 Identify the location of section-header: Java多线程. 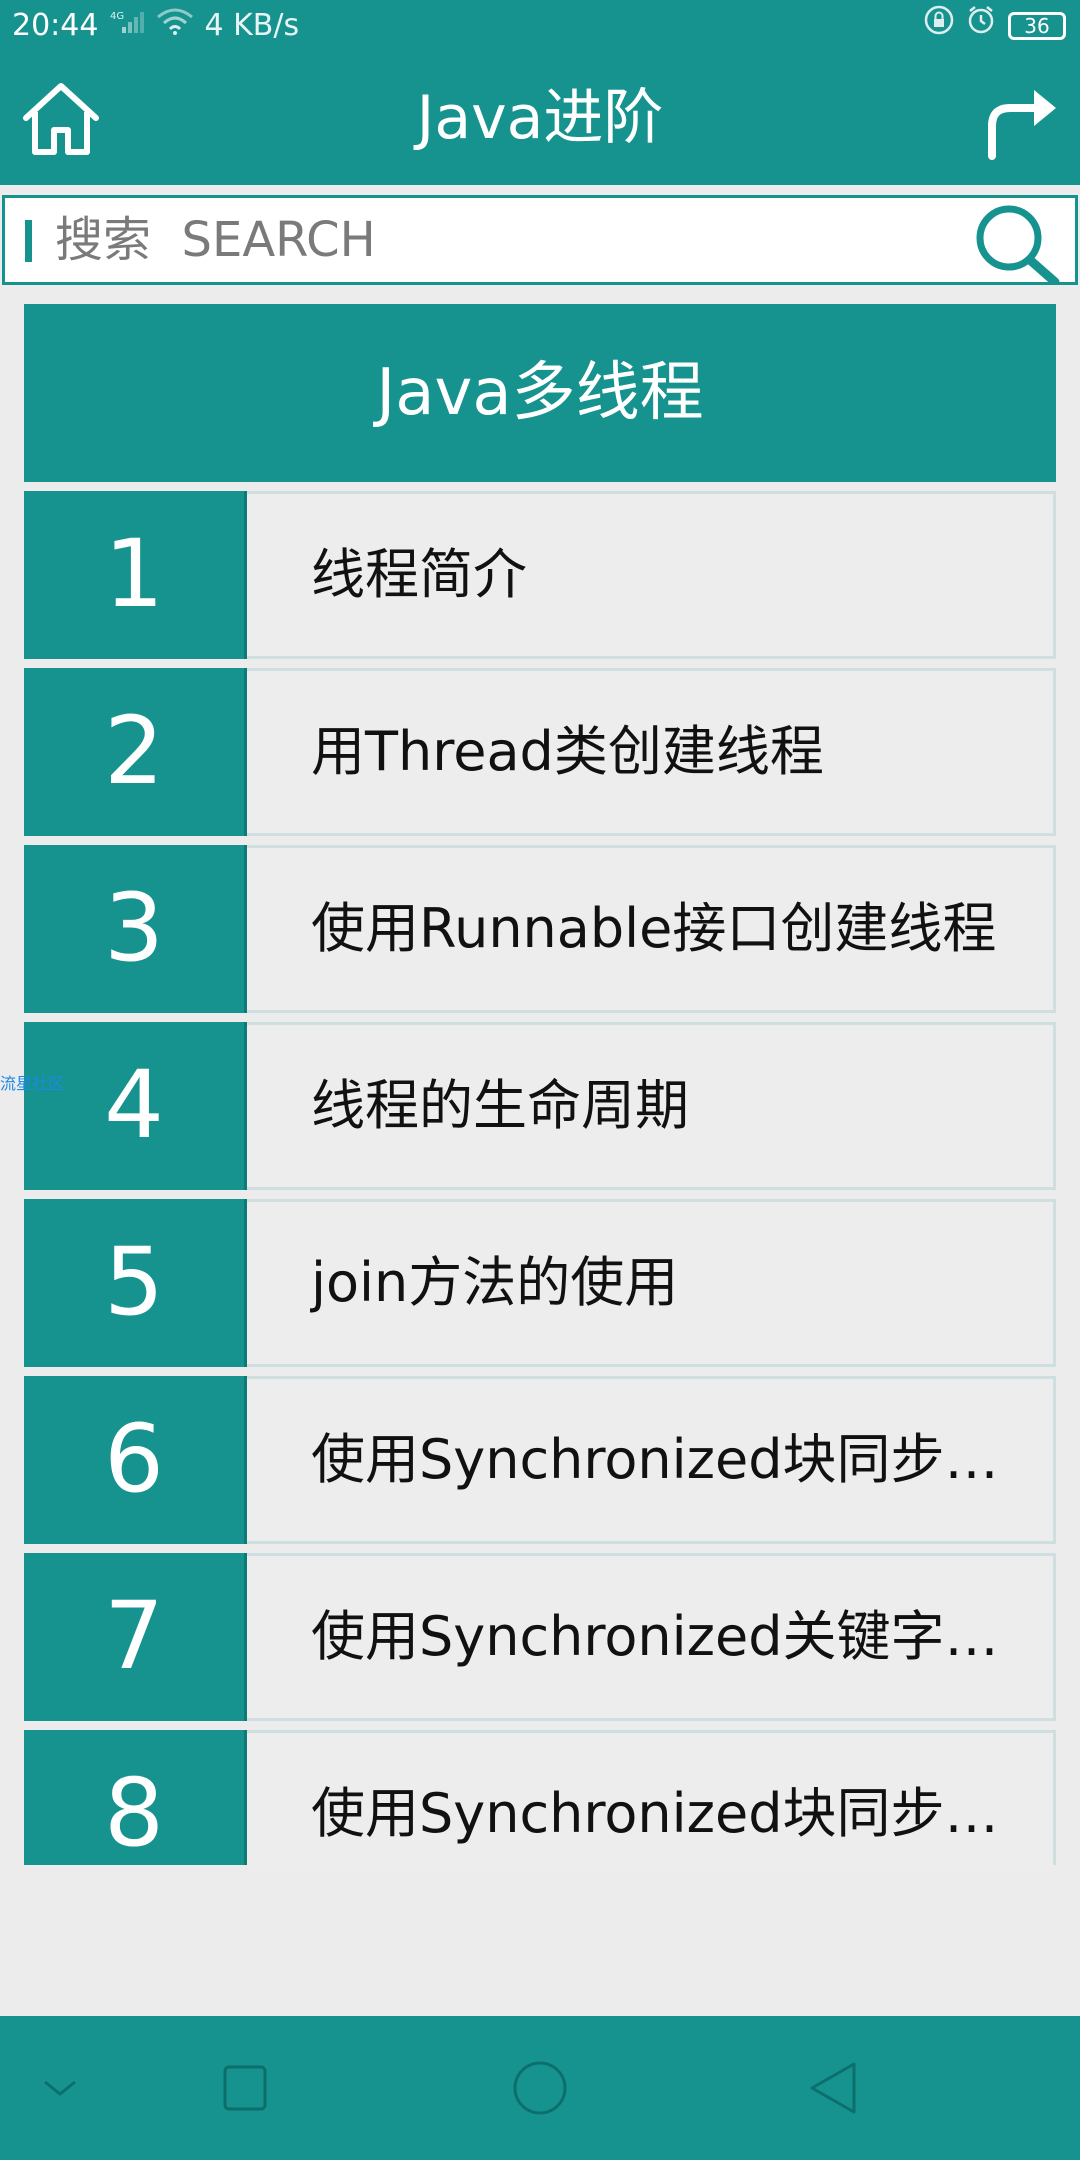
(540, 393).